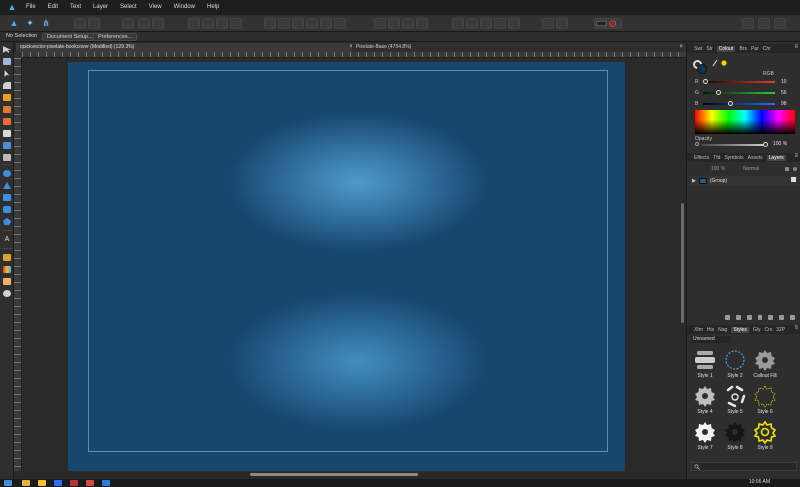 The height and width of the screenshot is (487, 800). Describe the element at coordinates (208, 23) in the screenshot. I see `arrange-forward-icon` at that location.